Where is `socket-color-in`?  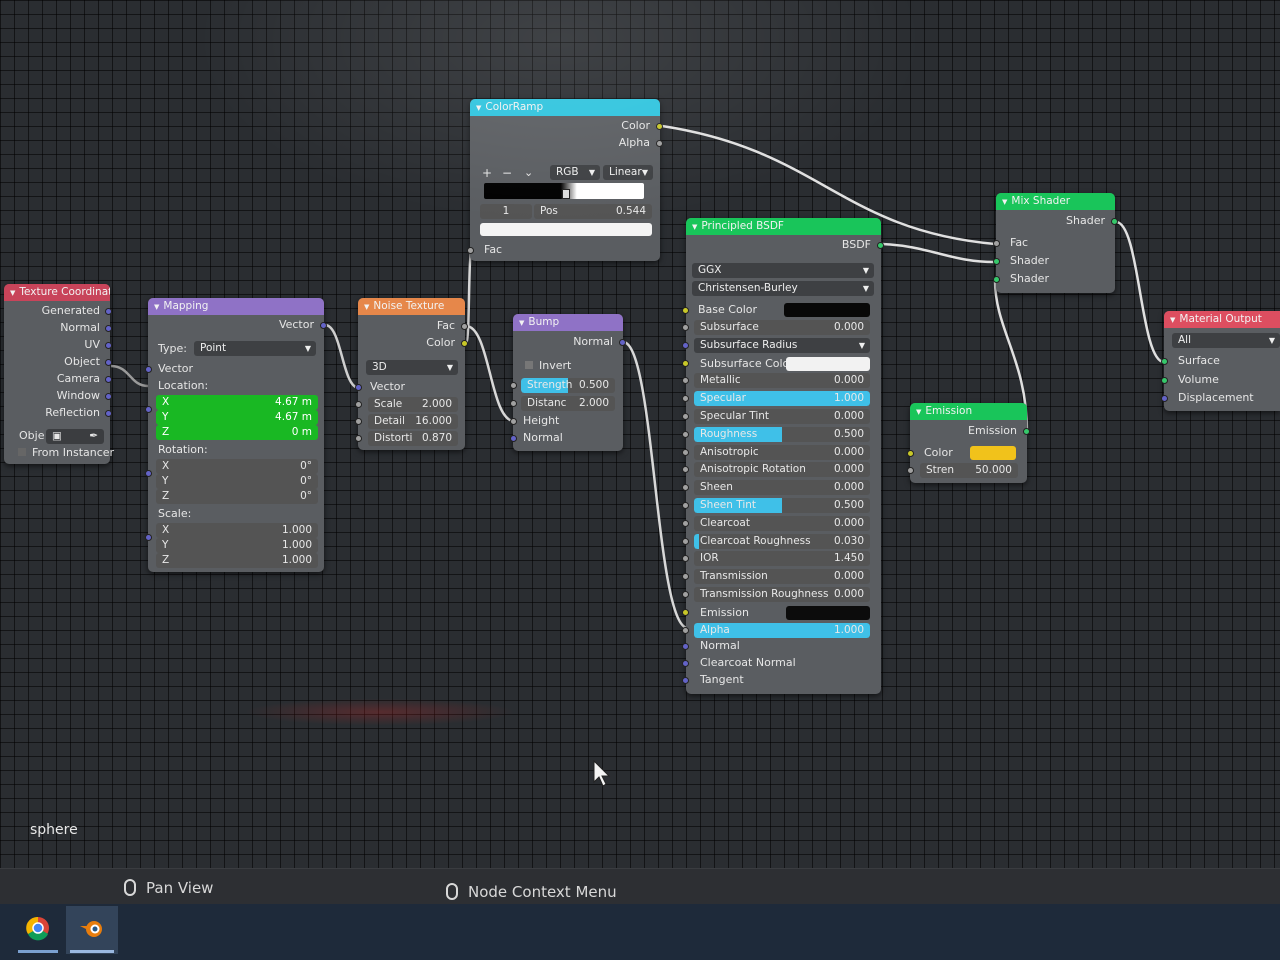 socket-color-in is located at coordinates (910, 453).